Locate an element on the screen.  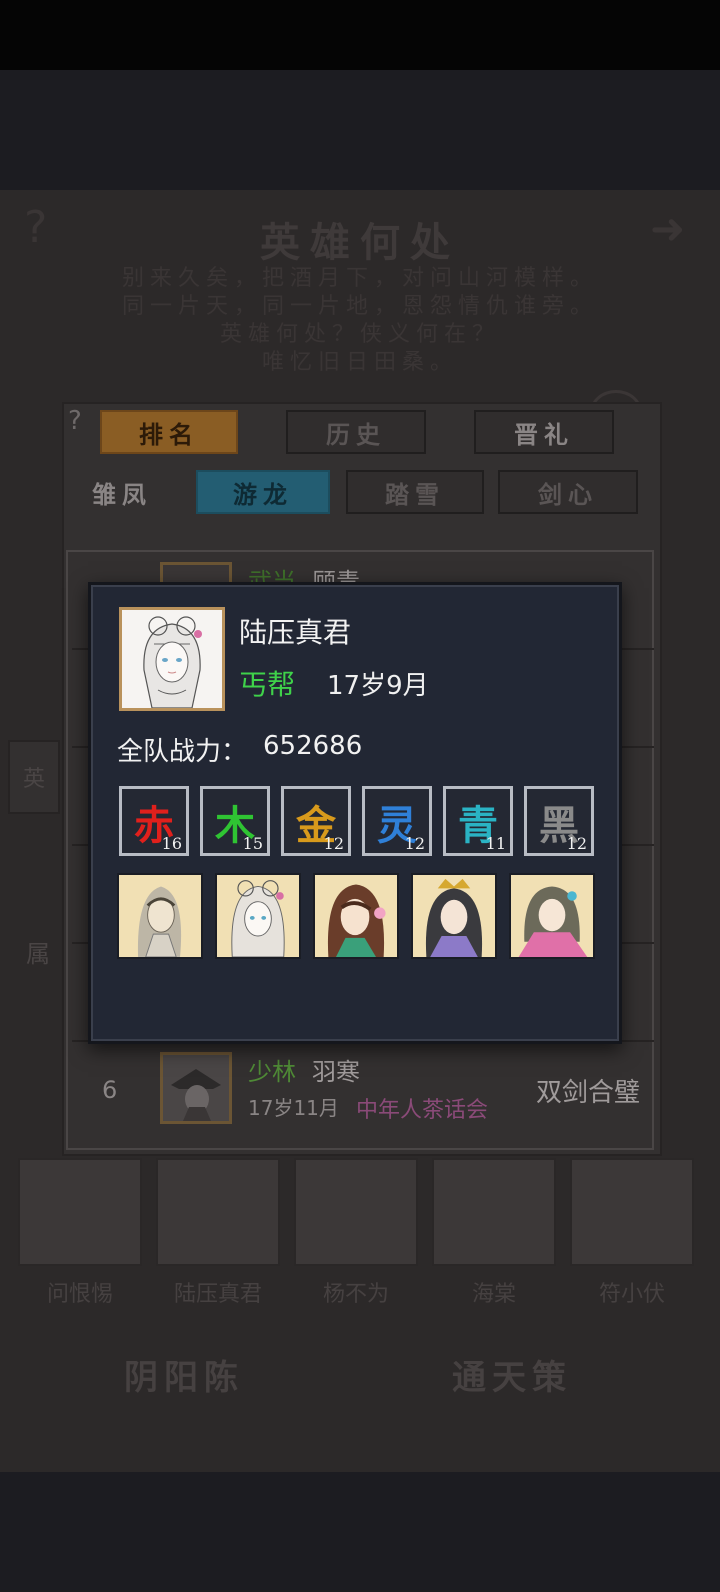
yinyang-button: 阴阳陈 is located at coordinates (184, 1374).